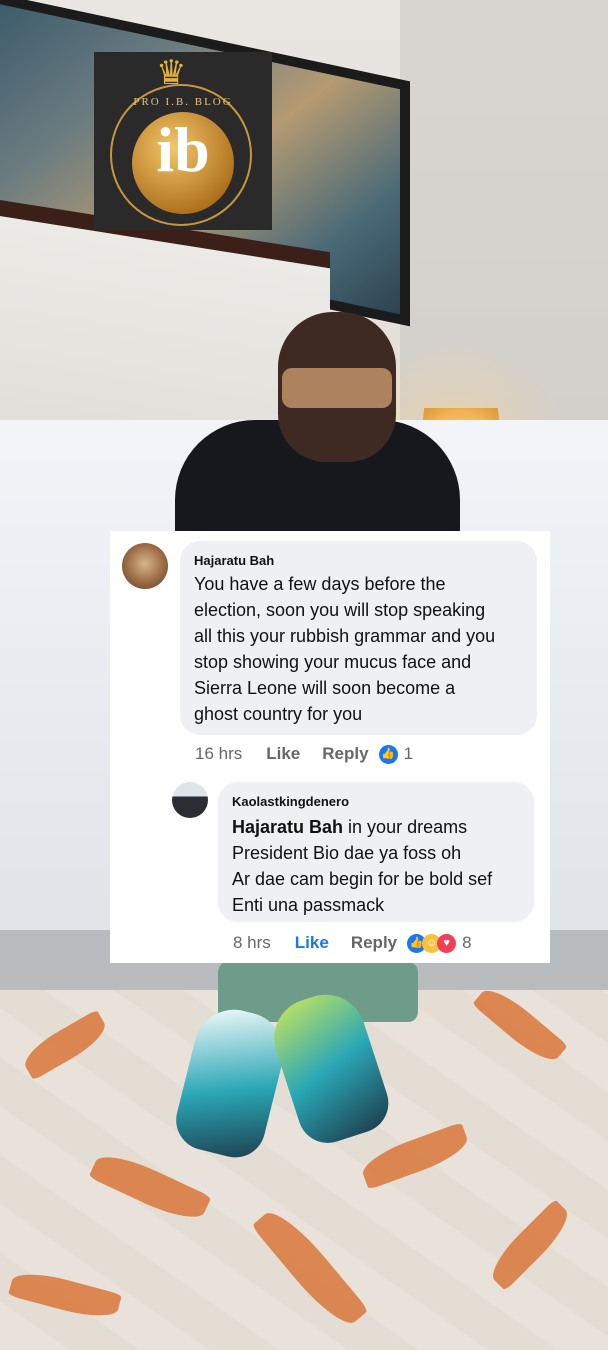 The image size is (608, 1350). Describe the element at coordinates (408, 754) in the screenshot. I see `reaction-count: 1` at that location.